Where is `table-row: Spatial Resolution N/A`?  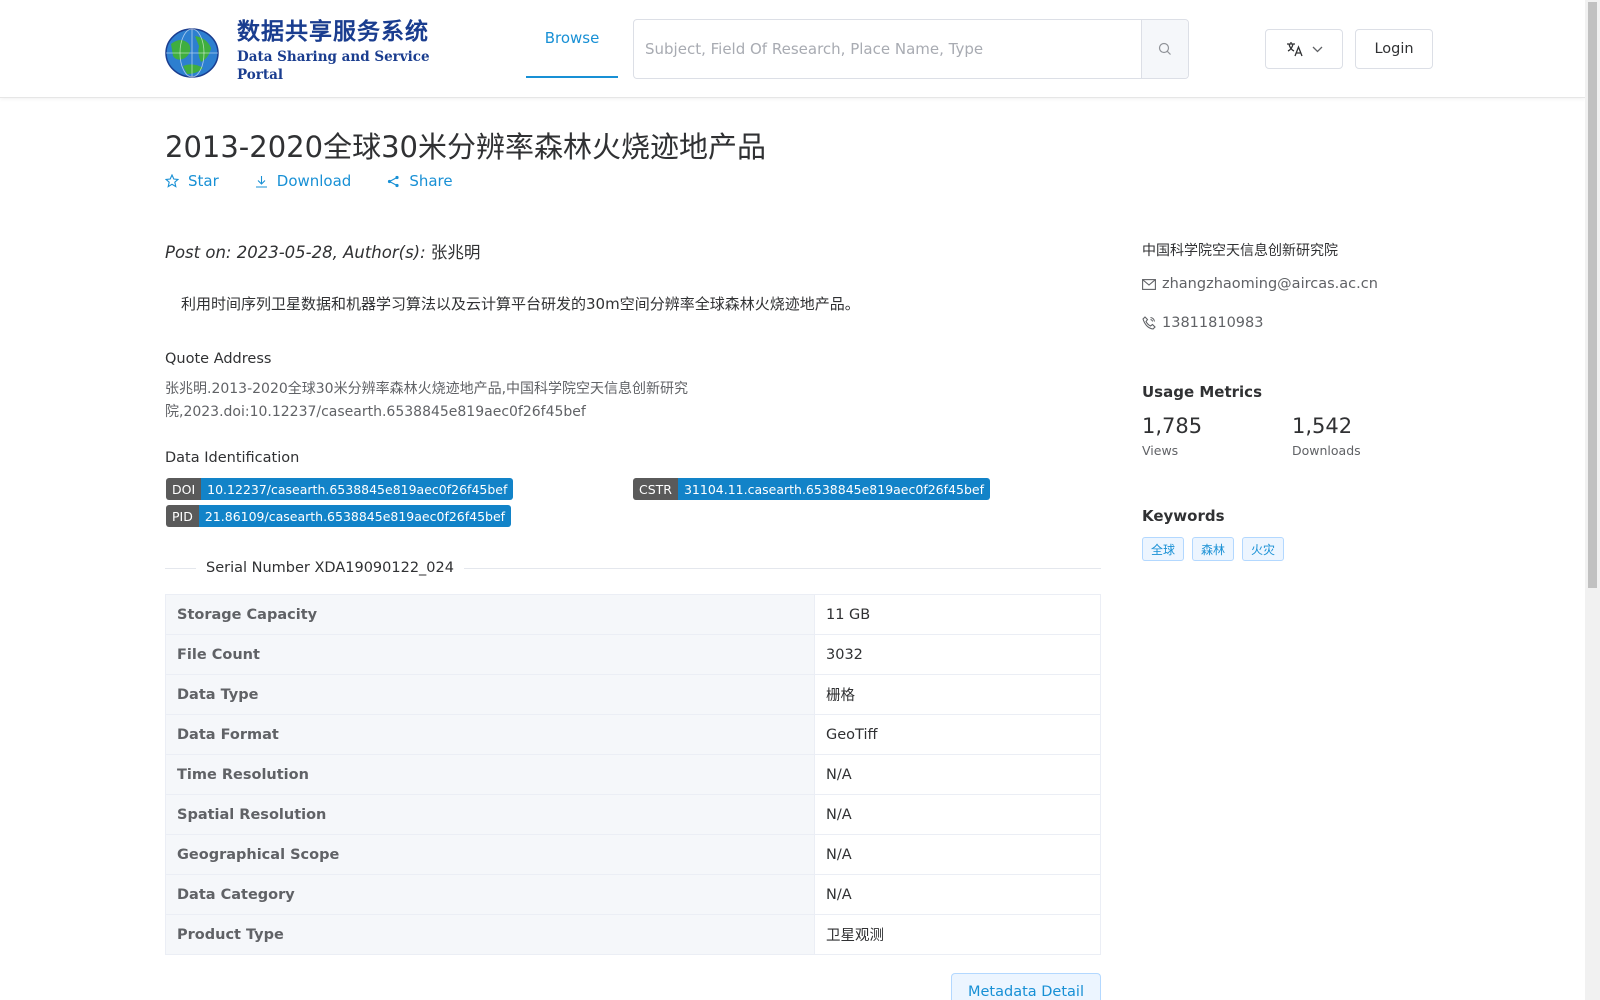 table-row: Spatial Resolution N/A is located at coordinates (633, 814).